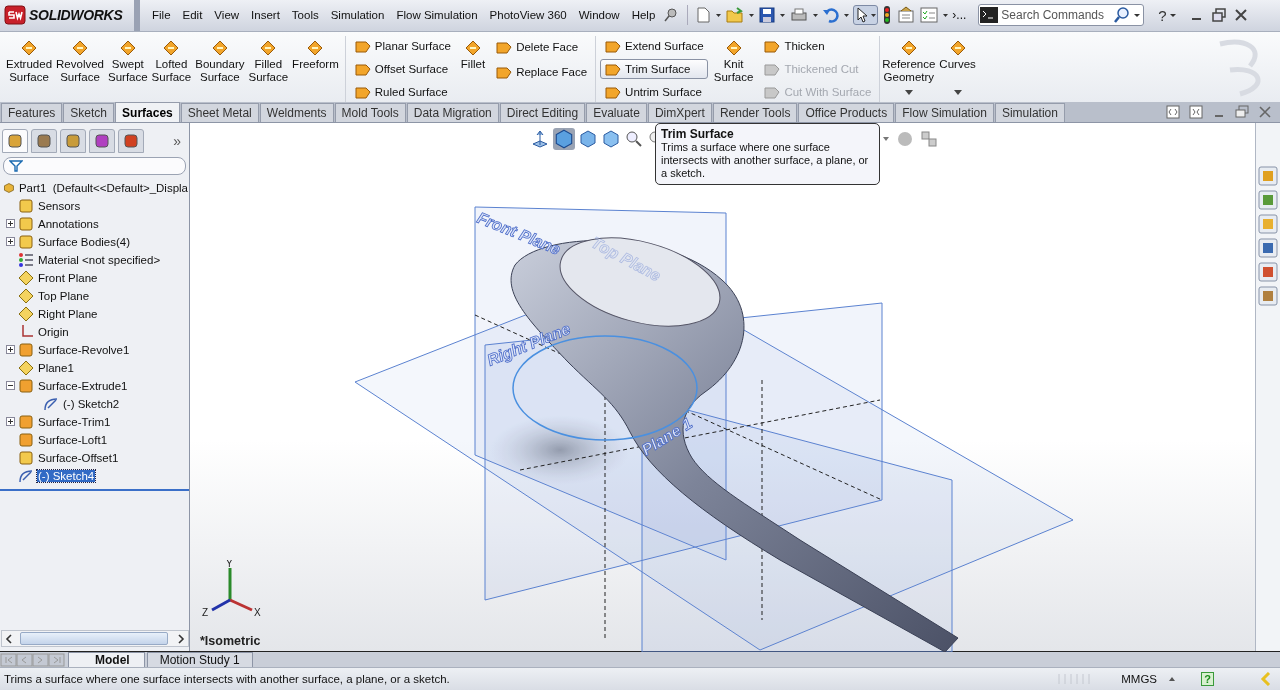  Describe the element at coordinates (765, 160) in the screenshot. I see `tooltip-text: Trims a surface where one surface intersects with another surface, a plane, or a sketch.` at that location.